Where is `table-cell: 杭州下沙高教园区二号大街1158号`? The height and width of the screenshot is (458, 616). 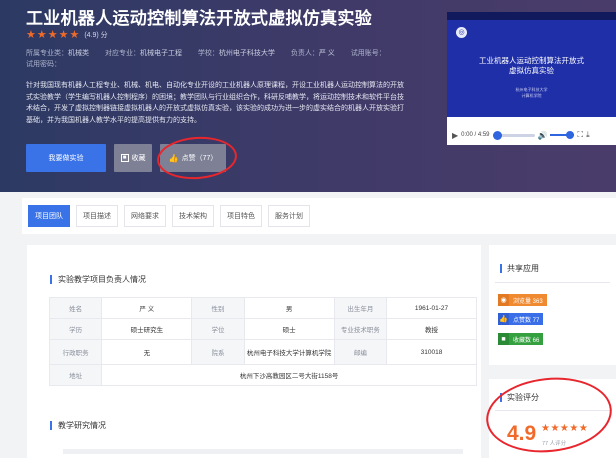 table-cell: 杭州下沙高教园区二号大街1158号 is located at coordinates (289, 375).